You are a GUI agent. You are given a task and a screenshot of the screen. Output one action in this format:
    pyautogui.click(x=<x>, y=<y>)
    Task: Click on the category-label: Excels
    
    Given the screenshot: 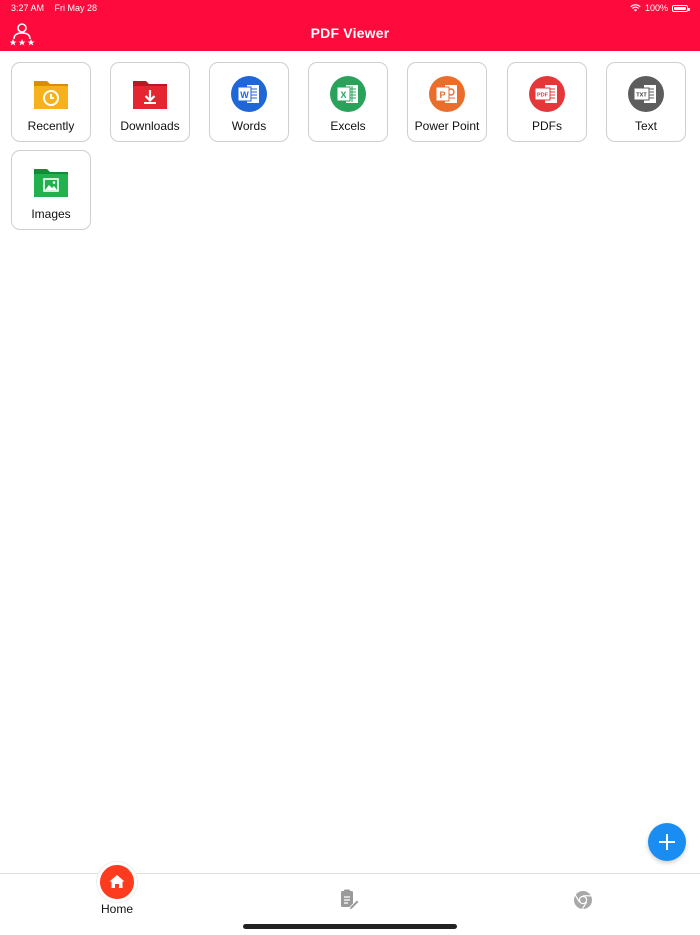 What is the action you would take?
    pyautogui.click(x=348, y=126)
    